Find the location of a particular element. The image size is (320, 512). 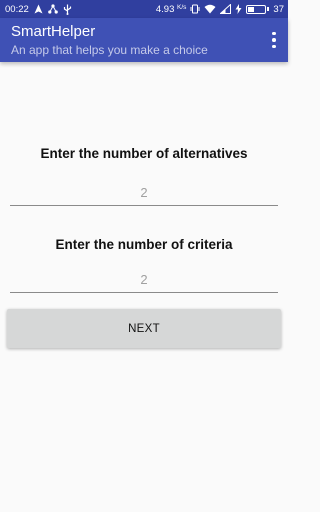

app-title: SmartHelper is located at coordinates (53, 31).